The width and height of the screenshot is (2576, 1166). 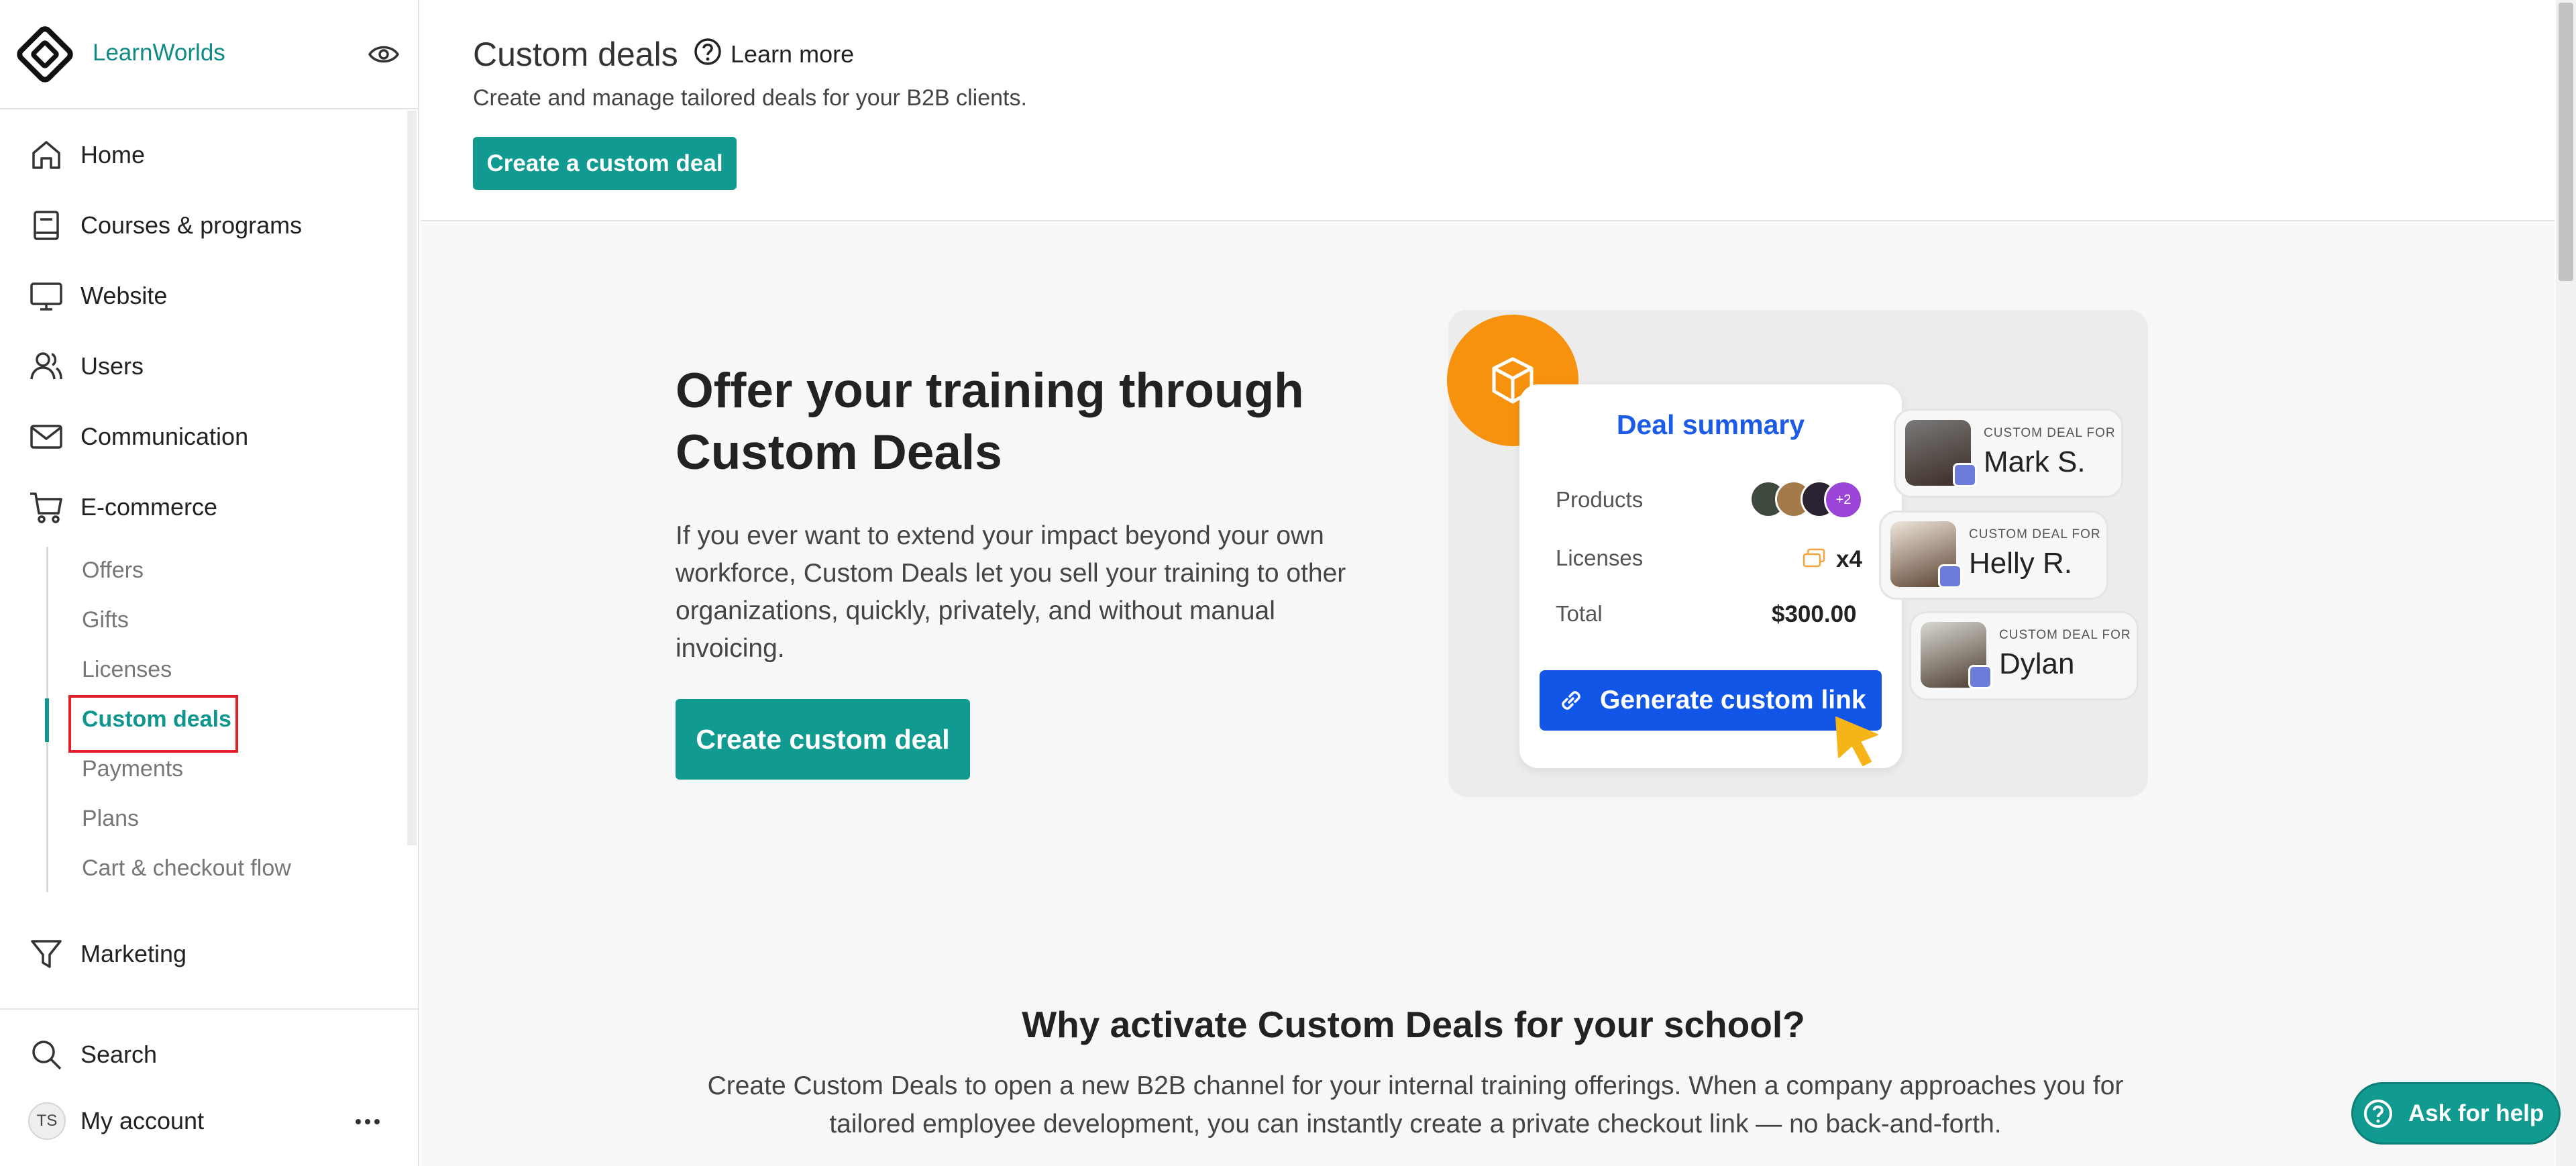 What do you see at coordinates (47, 720) in the screenshot?
I see `subnav-active-indicator` at bounding box center [47, 720].